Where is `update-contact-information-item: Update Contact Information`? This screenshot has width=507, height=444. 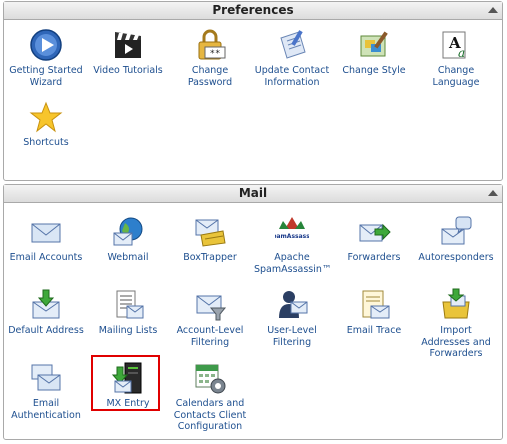
update-contact-information-item: Update Contact Information is located at coordinates (292, 58).